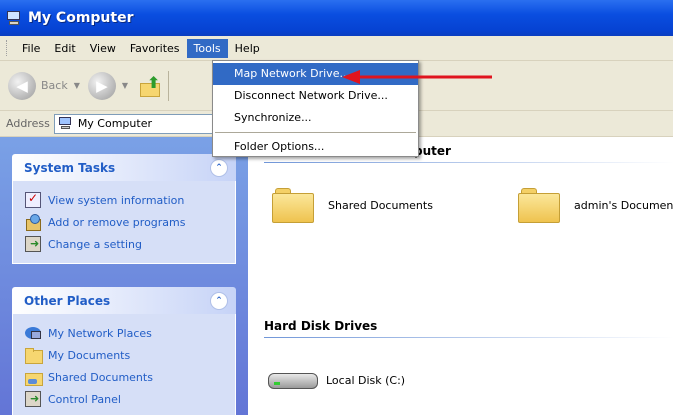  What do you see at coordinates (315, 132) in the screenshot?
I see `menu-separator` at bounding box center [315, 132].